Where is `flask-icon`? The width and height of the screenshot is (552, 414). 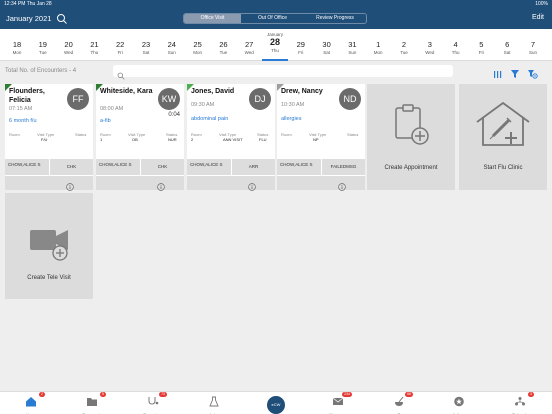
flask-icon is located at coordinates (214, 400).